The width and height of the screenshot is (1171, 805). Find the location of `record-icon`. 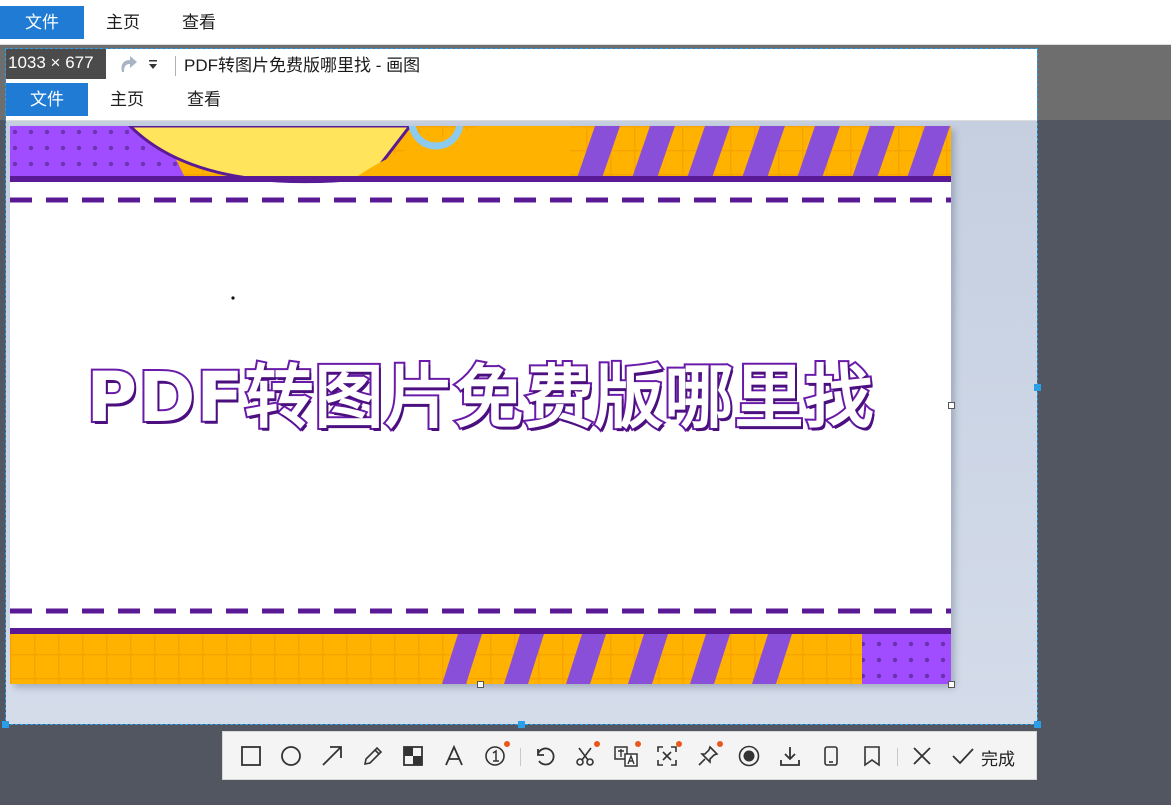

record-icon is located at coordinates (749, 756).